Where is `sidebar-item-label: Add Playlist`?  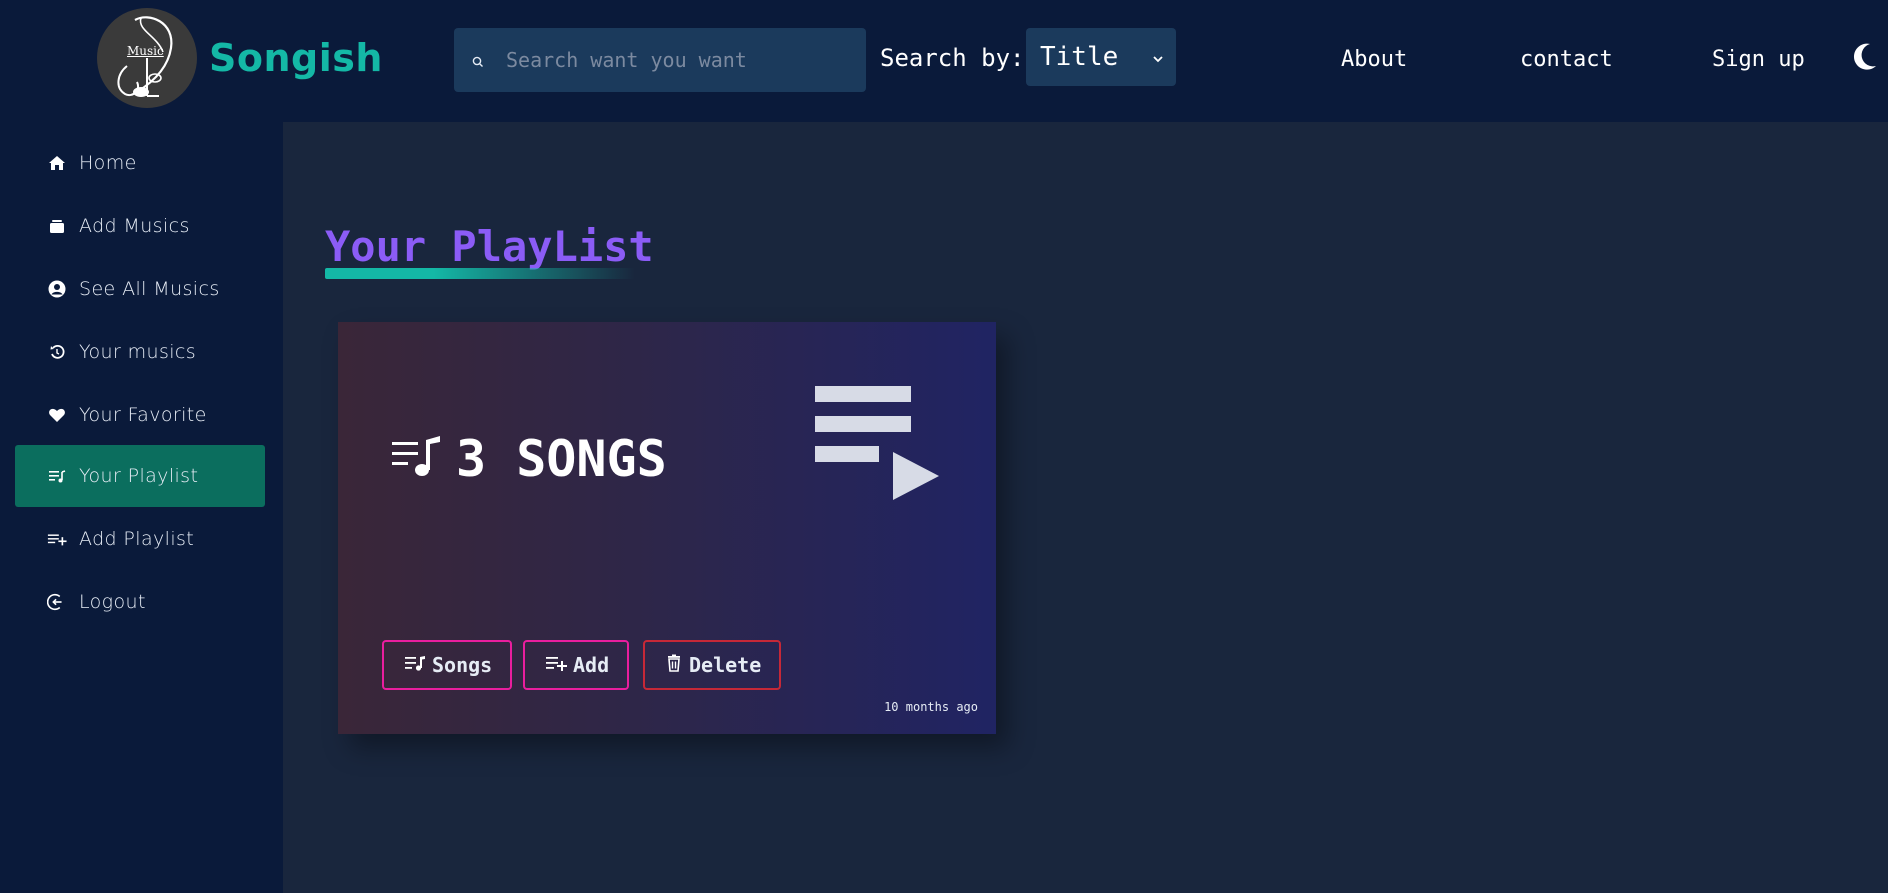
sidebar-item-label: Add Playlist is located at coordinates (137, 539).